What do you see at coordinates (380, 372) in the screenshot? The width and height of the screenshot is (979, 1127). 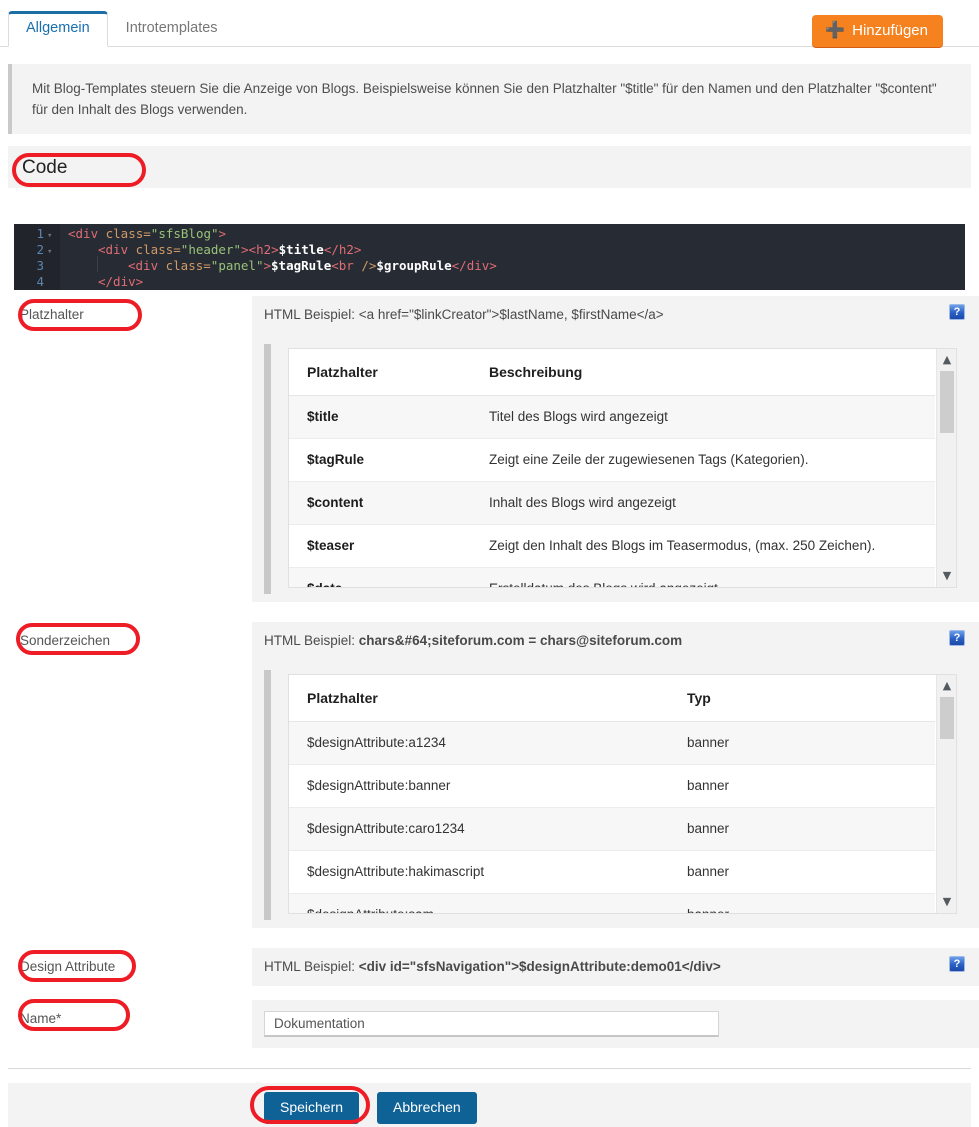 I see `column-header-platzhalter: Platzhalter` at bounding box center [380, 372].